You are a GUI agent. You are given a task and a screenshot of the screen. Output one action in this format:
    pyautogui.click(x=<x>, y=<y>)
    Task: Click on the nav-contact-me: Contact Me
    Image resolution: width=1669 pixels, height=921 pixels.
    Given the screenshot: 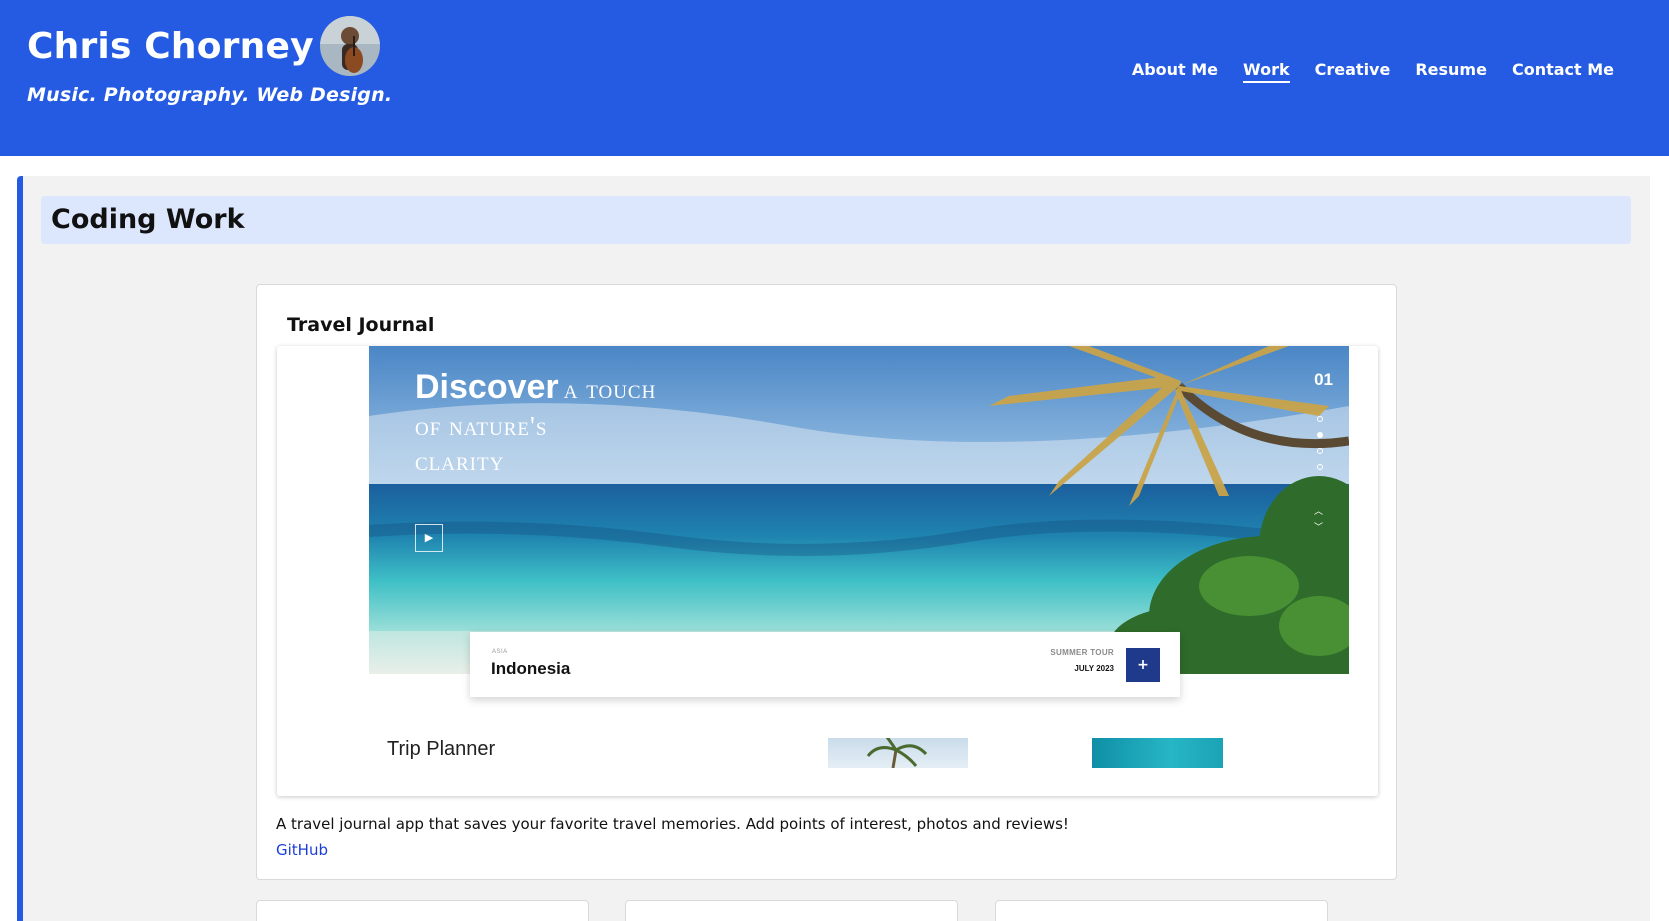 What is the action you would take?
    pyautogui.click(x=1563, y=71)
    